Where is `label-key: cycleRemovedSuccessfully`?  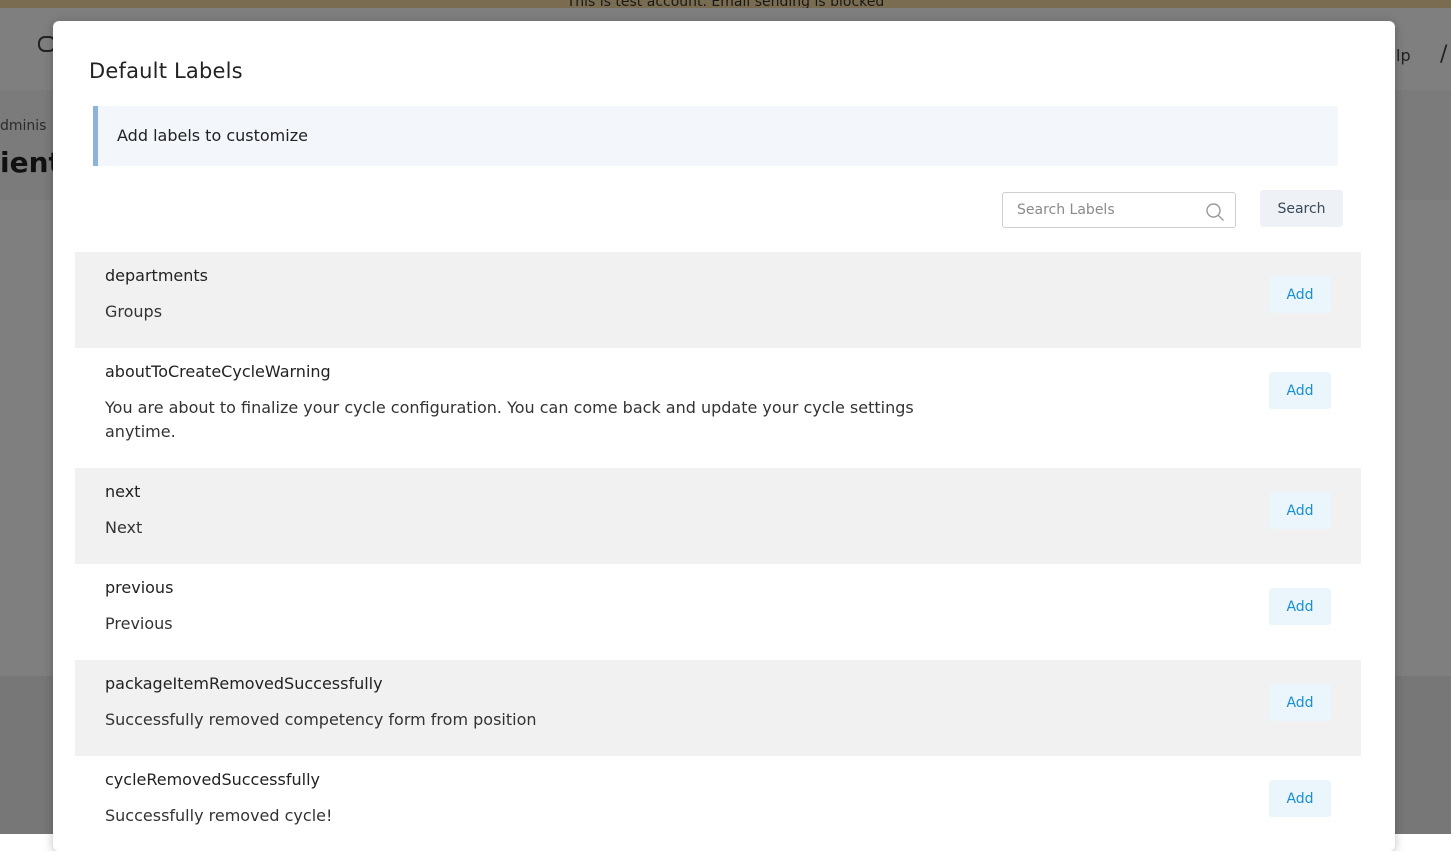
label-key: cycleRemovedSuccessfully is located at coordinates (212, 779).